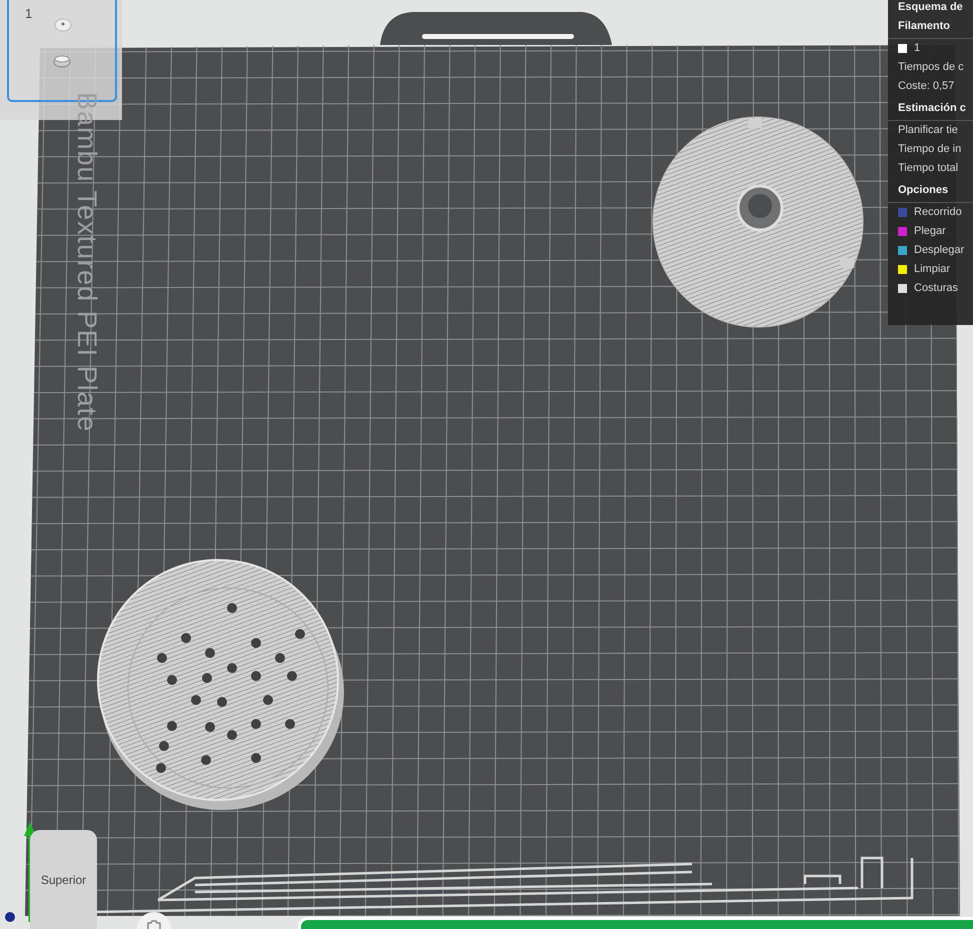 The image size is (973, 929). Describe the element at coordinates (930, 26) in the screenshot. I see `section-heading: Filamento` at that location.